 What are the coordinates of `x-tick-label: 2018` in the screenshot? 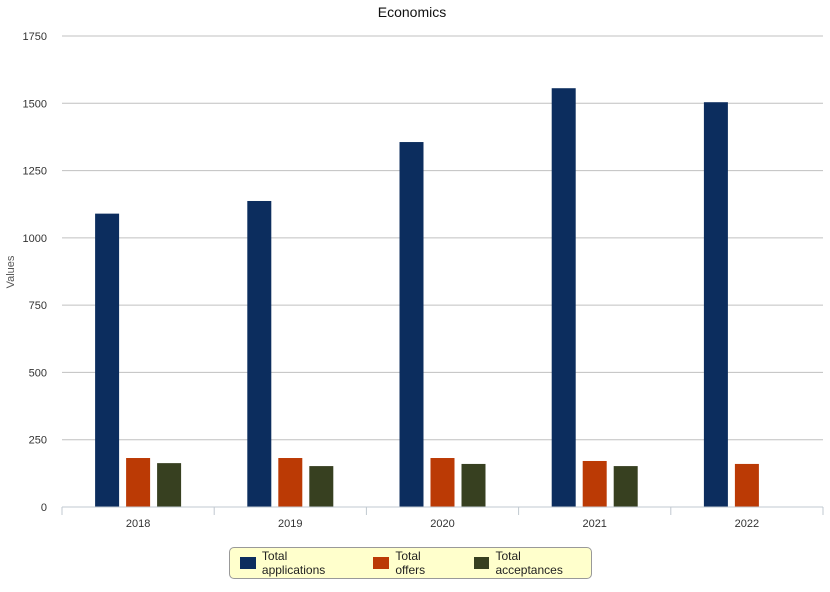 It's located at (138, 524).